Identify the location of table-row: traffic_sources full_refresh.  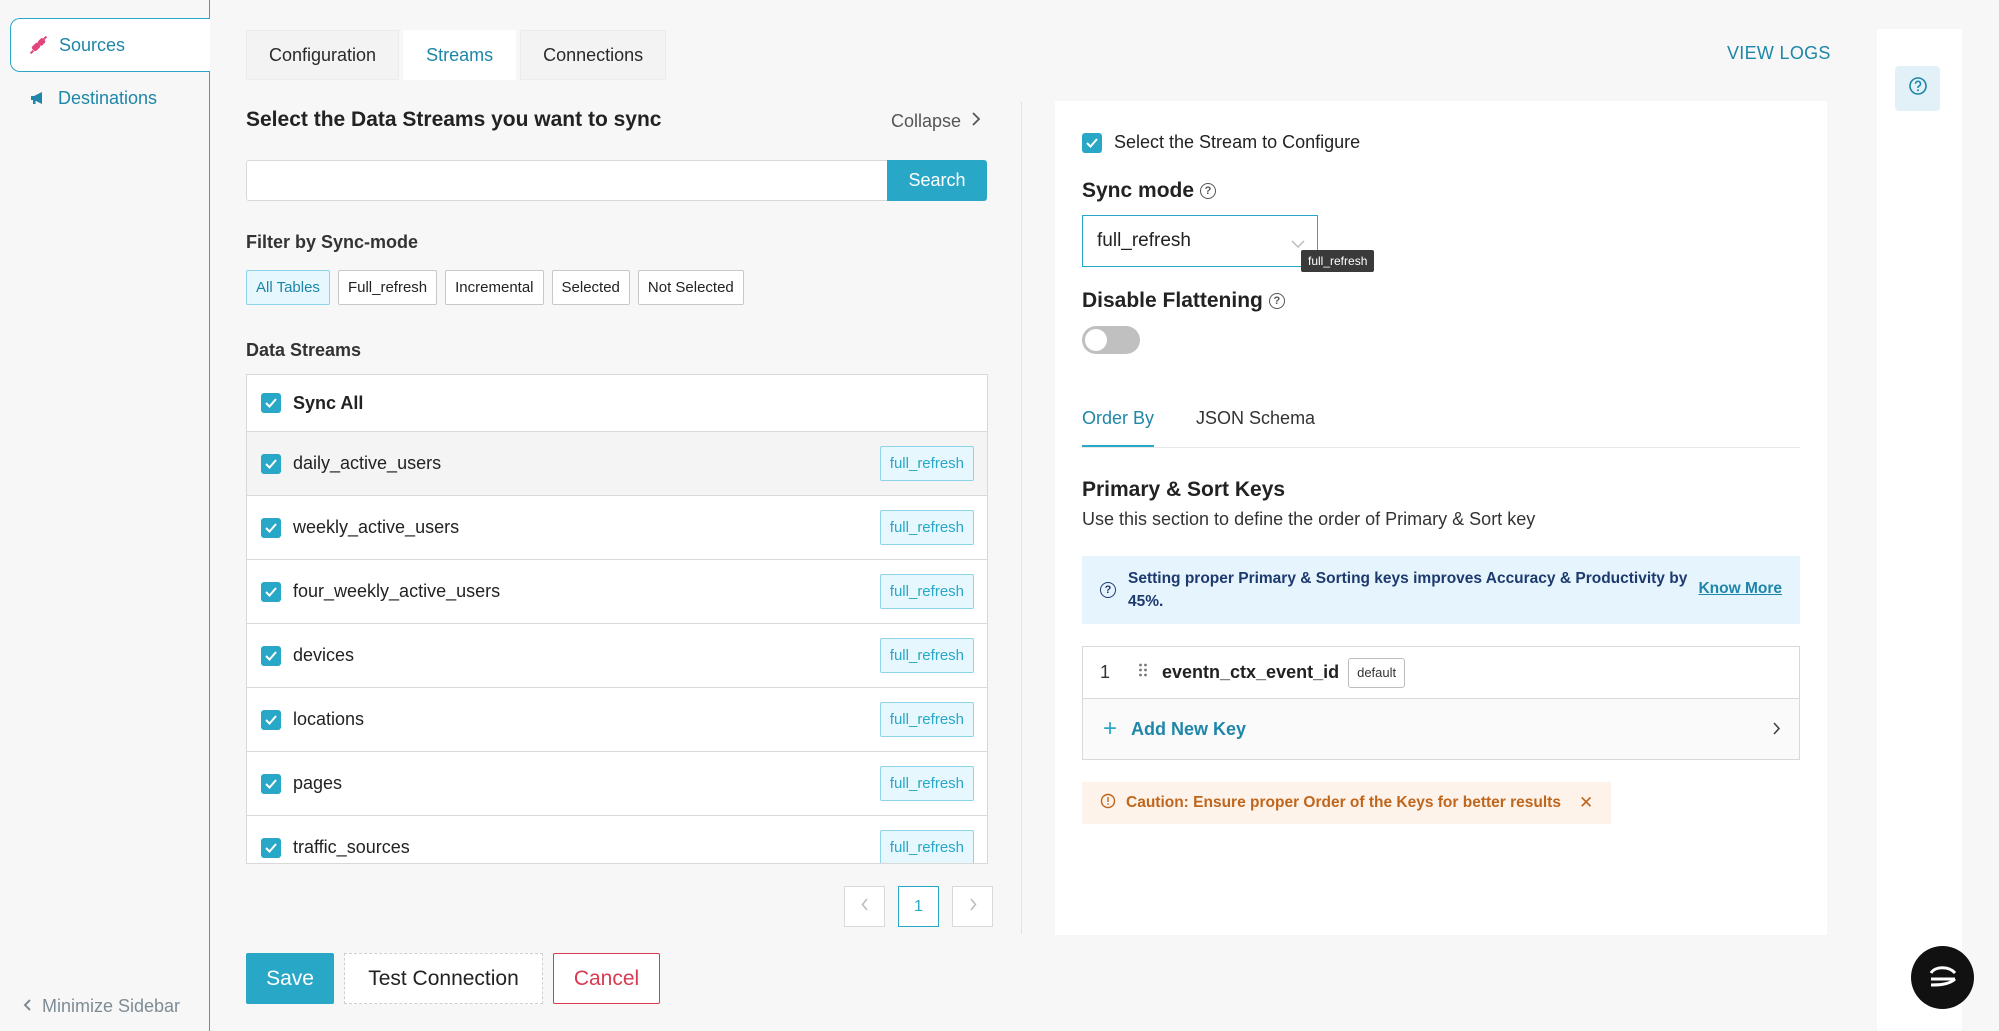
(617, 839).